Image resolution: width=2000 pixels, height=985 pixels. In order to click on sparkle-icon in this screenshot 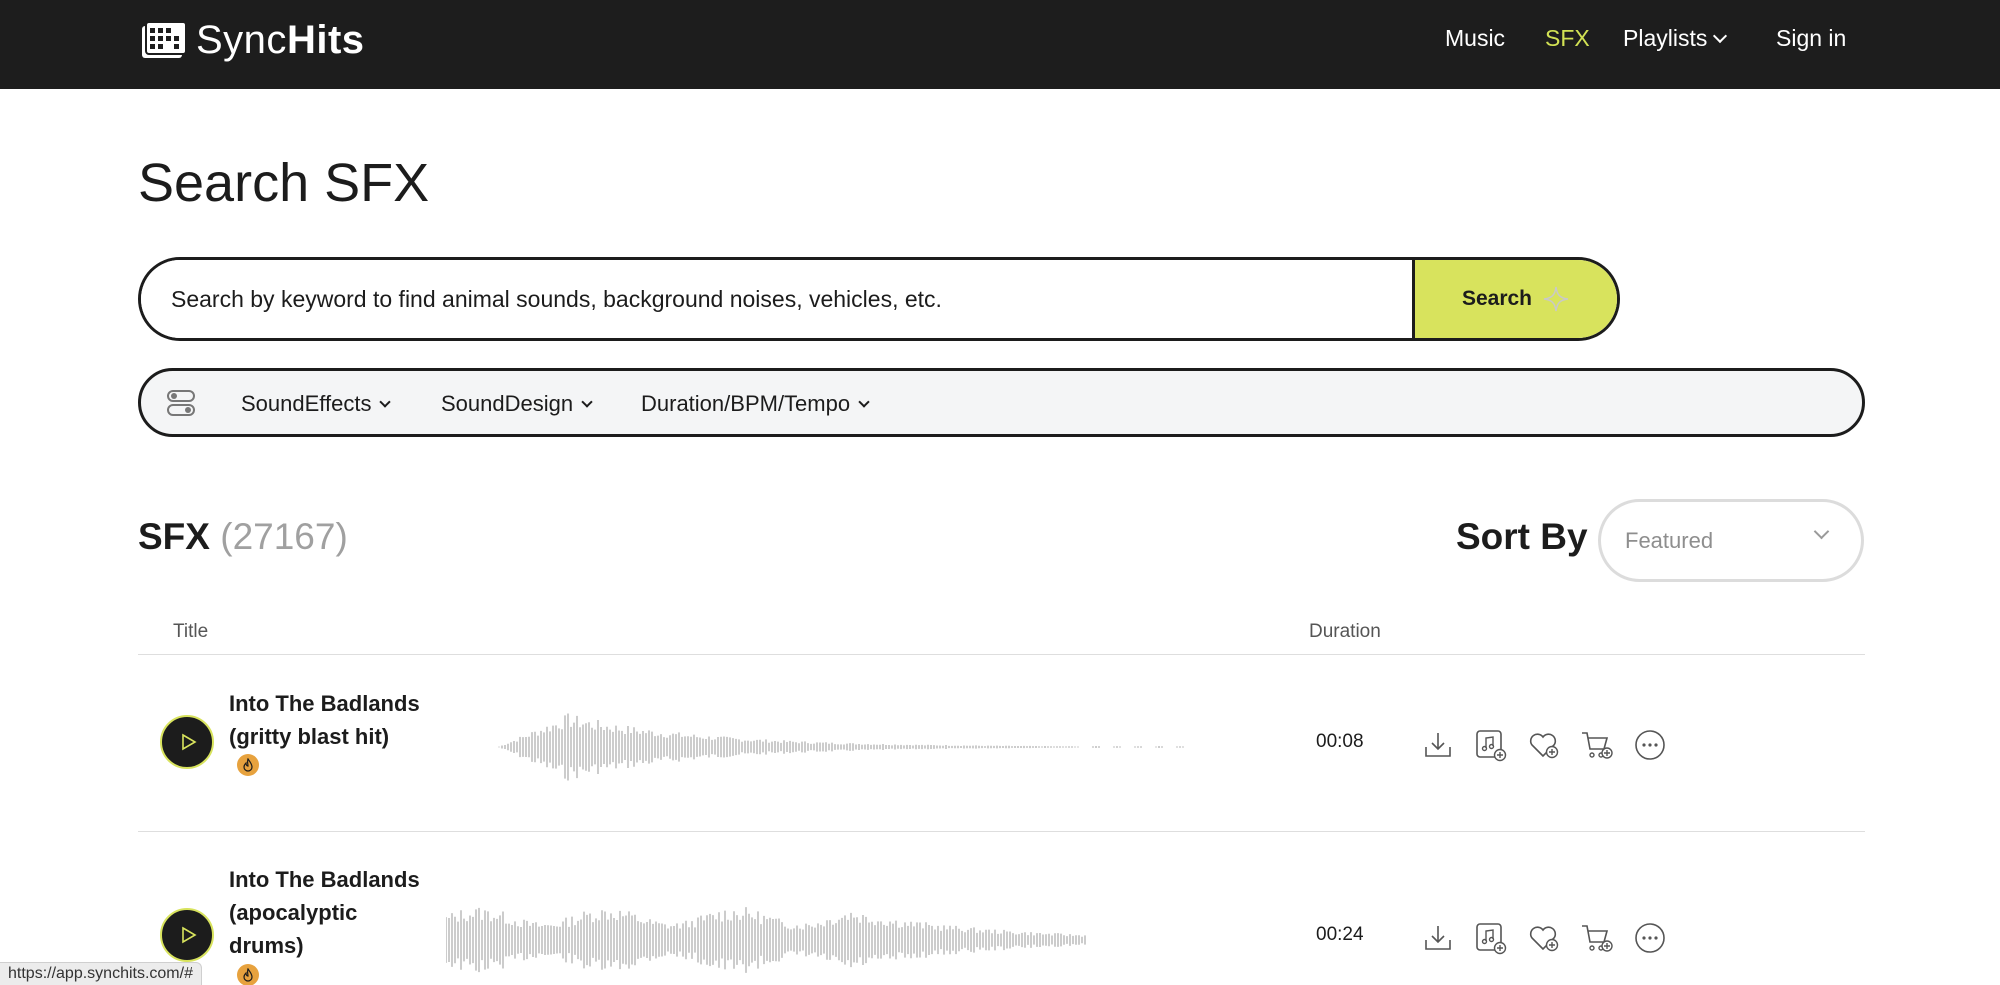, I will do `click(1556, 299)`.